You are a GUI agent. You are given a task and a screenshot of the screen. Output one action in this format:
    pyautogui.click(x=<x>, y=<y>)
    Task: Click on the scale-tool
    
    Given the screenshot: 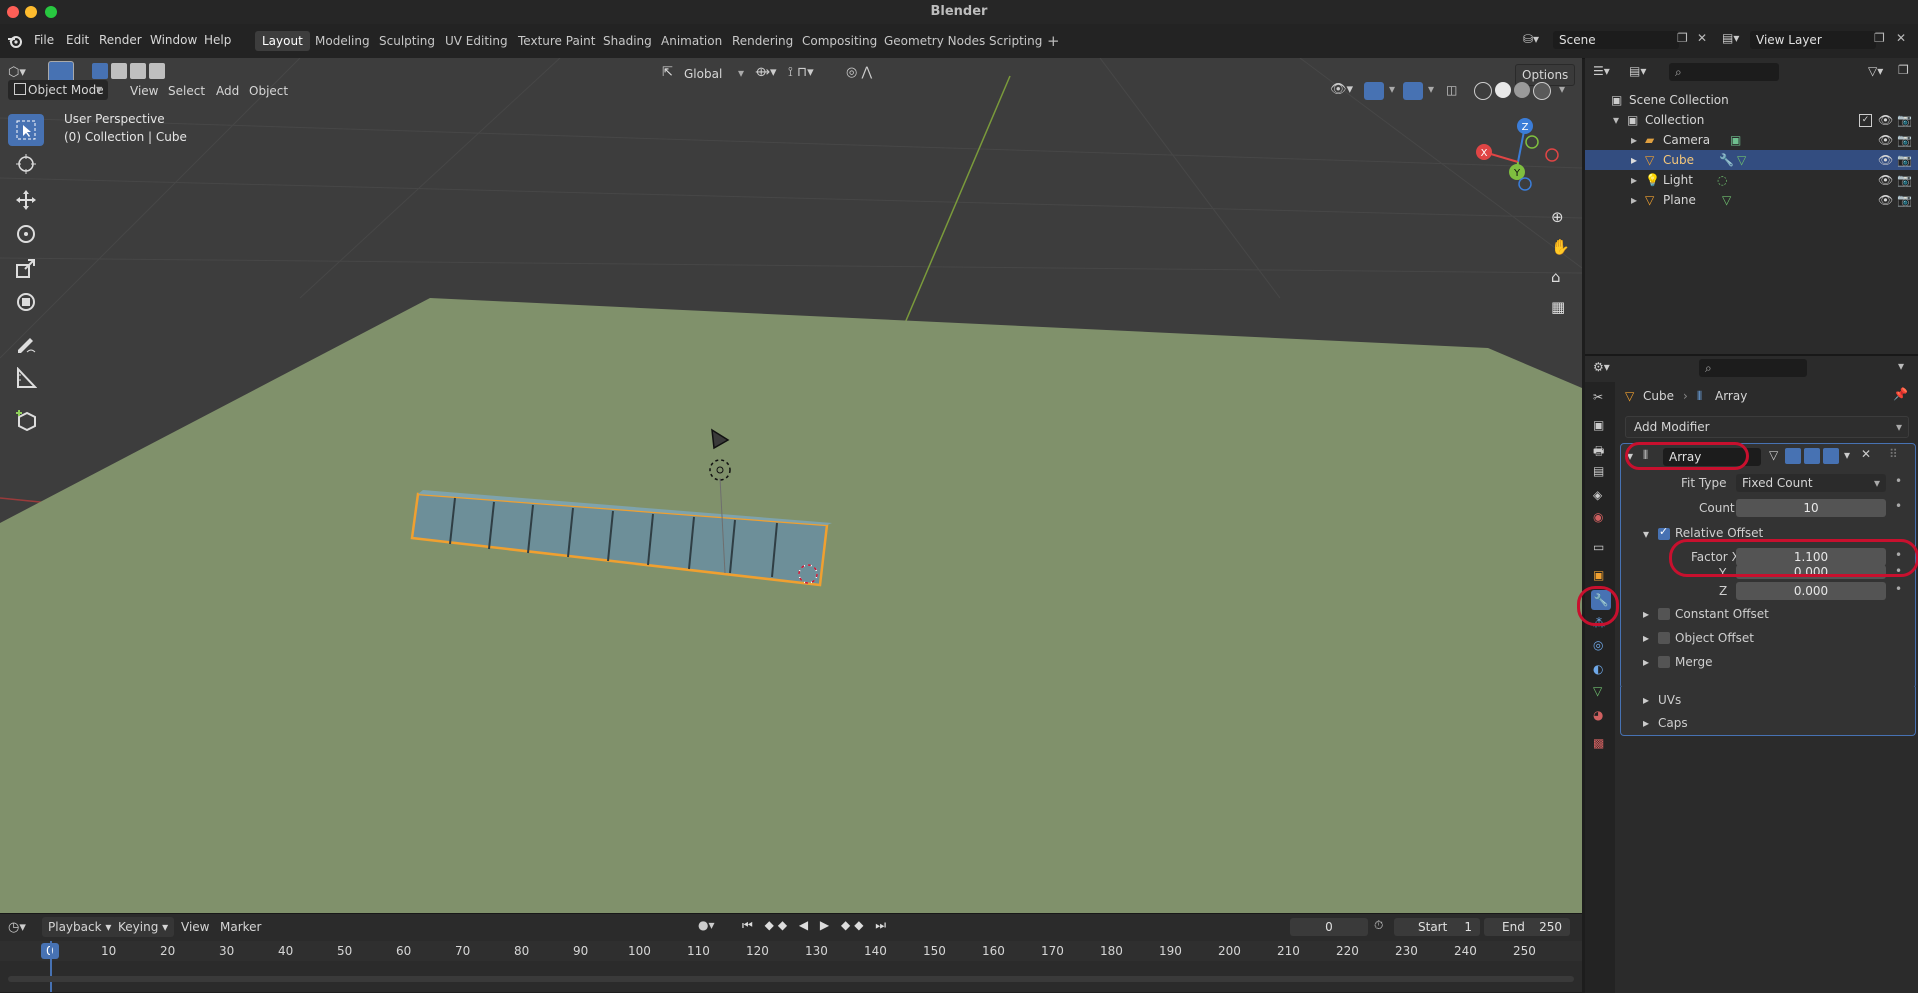 What is the action you would take?
    pyautogui.click(x=26, y=268)
    